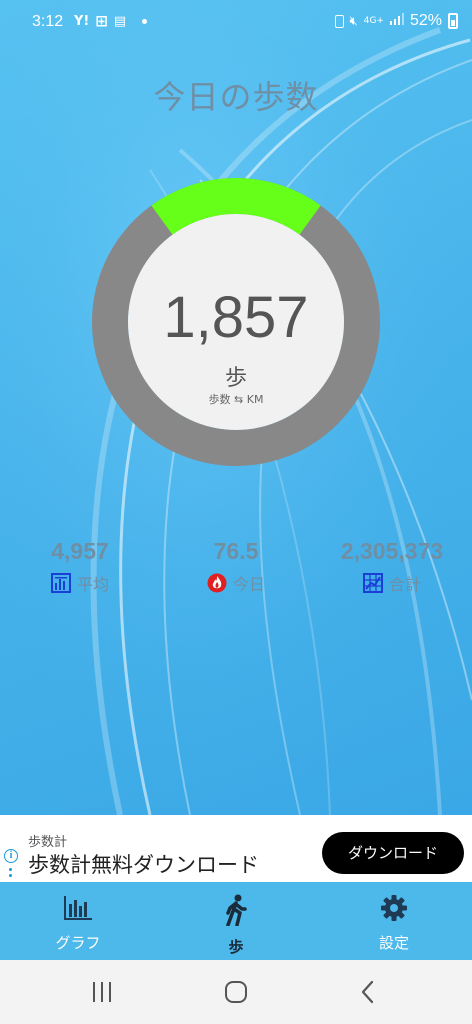 The height and width of the screenshot is (1024, 472). What do you see at coordinates (368, 992) in the screenshot?
I see `back-icon` at bounding box center [368, 992].